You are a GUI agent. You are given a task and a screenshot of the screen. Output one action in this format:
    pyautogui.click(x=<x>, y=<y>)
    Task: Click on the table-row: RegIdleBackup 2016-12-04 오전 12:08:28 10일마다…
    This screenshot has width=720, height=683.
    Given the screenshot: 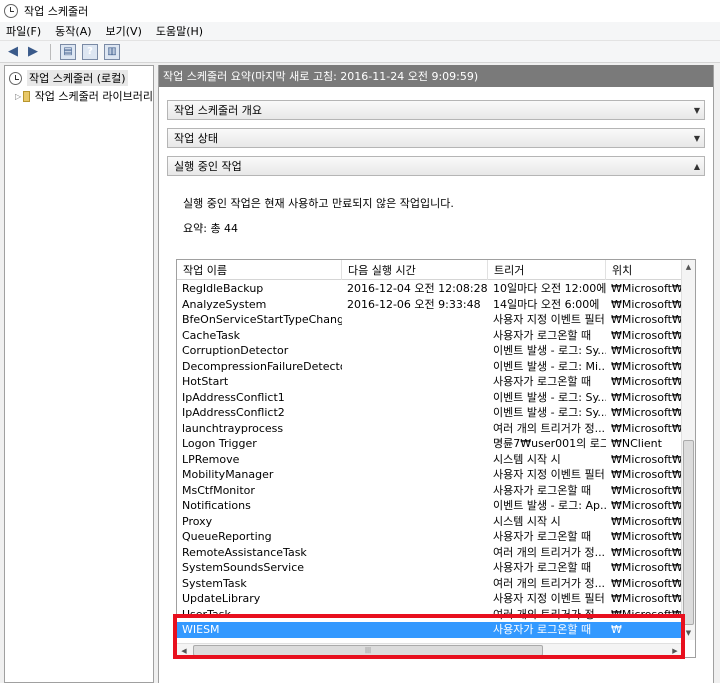 What is the action you would take?
    pyautogui.click(x=429, y=289)
    